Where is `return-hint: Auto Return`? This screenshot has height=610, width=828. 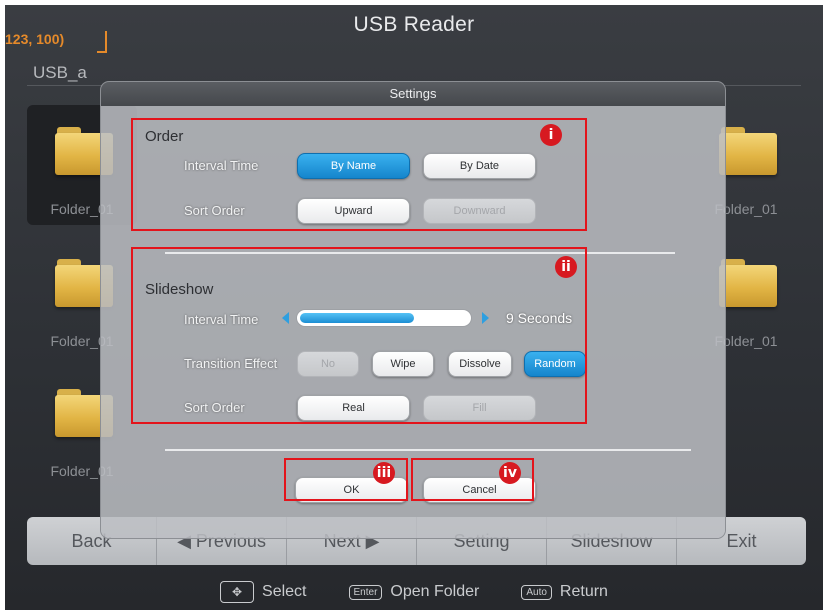
return-hint: Auto Return is located at coordinates (564, 592).